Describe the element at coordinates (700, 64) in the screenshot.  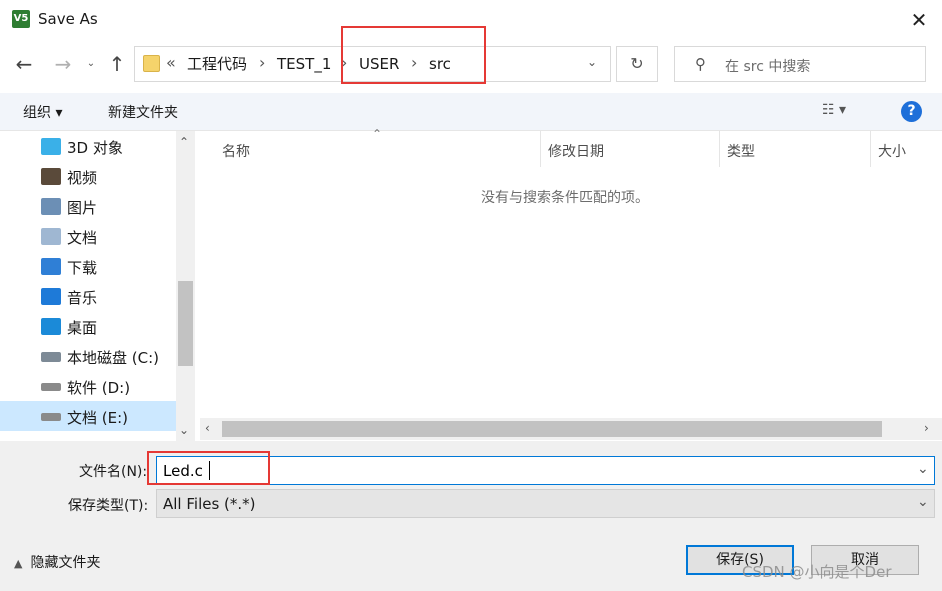
I see `search-icon: ⚲` at that location.